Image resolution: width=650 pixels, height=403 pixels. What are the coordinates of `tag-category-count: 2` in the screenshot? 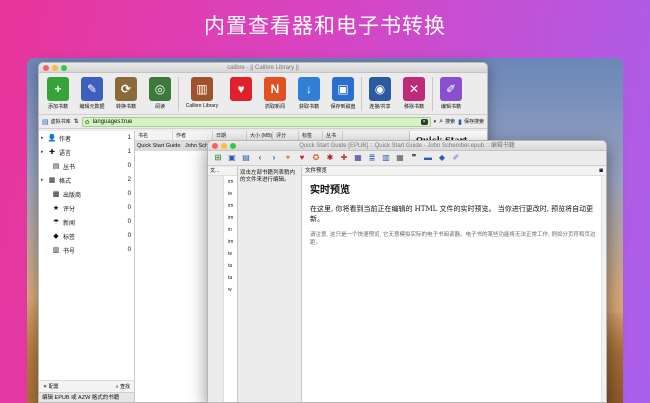 It's located at (129, 180).